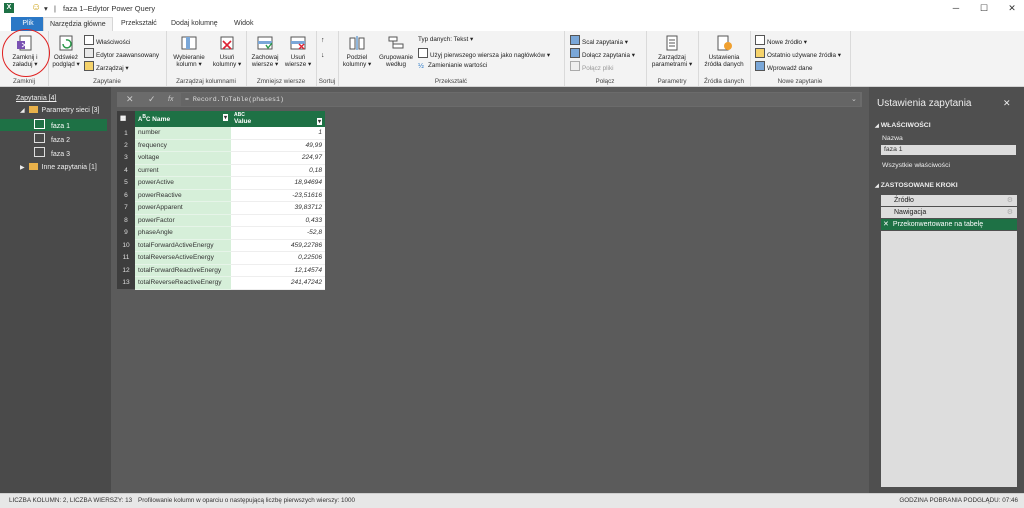 This screenshot has height=508, width=1024. I want to click on cell-name: totalReverseActiveEnergy, so click(183, 258).